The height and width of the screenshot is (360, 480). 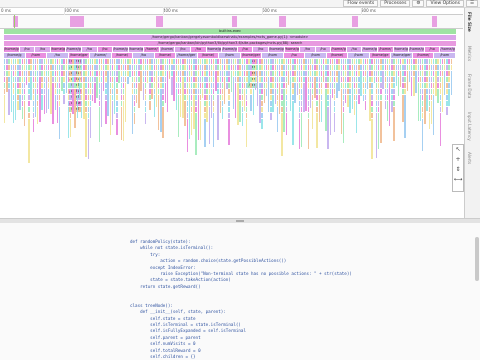 I want to click on flame-frame: /home/ger, so click(x=401, y=55).